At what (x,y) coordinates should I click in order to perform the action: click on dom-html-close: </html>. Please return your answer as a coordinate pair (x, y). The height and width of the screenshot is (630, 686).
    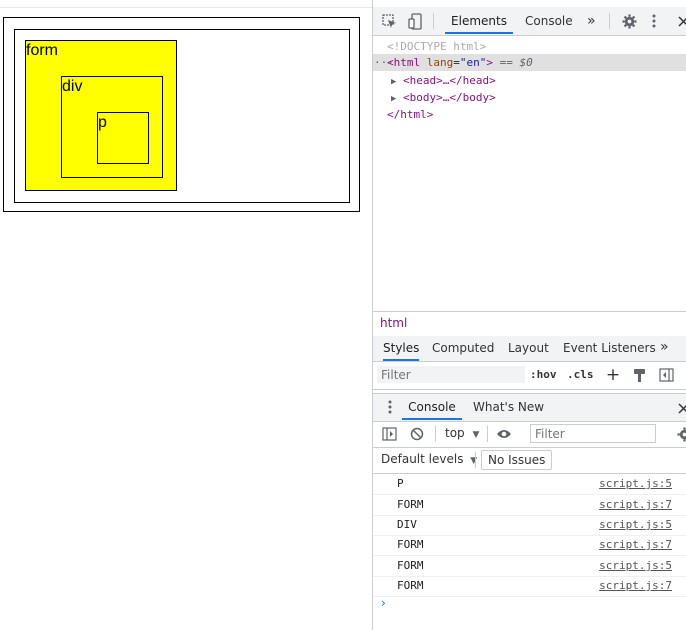
    Looking at the image, I should click on (410, 114).